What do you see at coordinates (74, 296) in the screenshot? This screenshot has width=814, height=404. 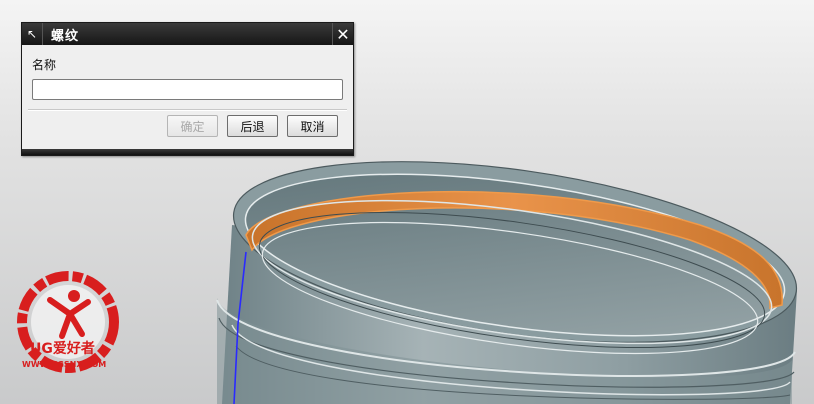 I see `logo-figure-icon` at bounding box center [74, 296].